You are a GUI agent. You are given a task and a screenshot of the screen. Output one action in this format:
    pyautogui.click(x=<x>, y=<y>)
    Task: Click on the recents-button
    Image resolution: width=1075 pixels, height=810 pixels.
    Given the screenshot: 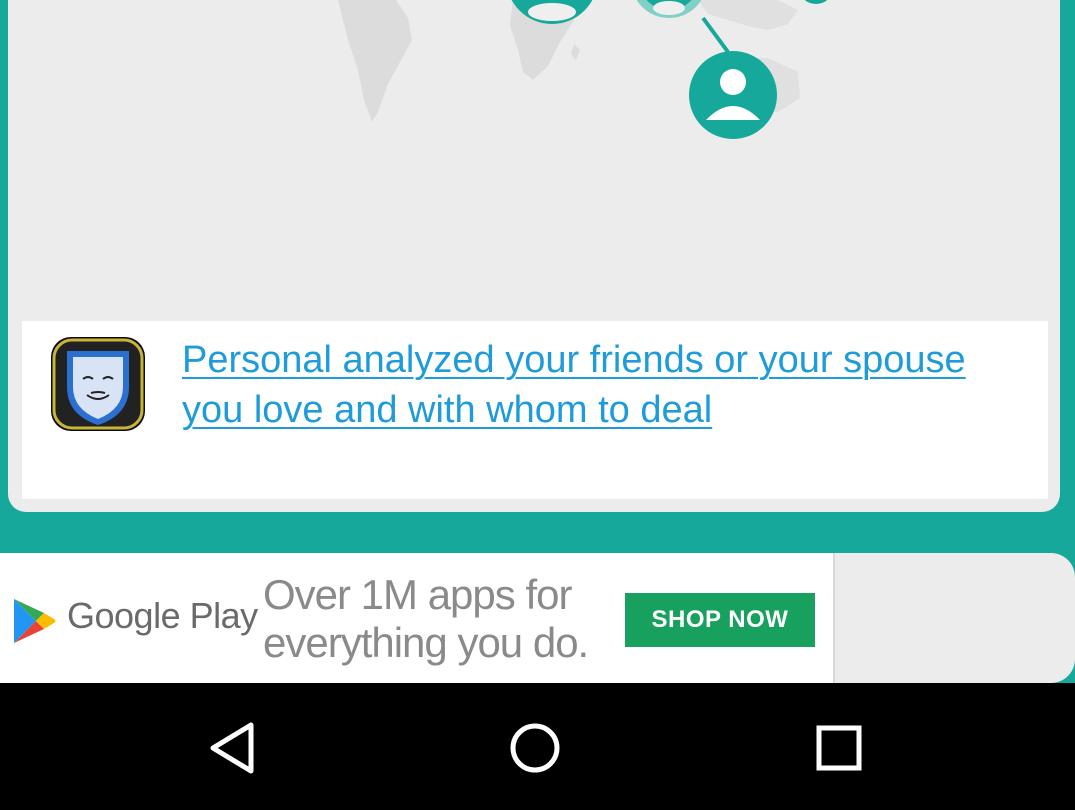 What is the action you would take?
    pyautogui.click(x=839, y=748)
    